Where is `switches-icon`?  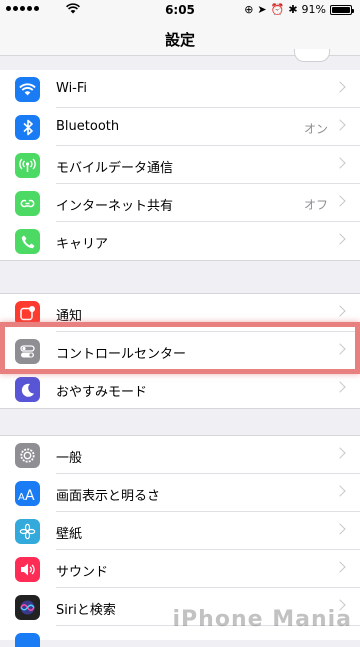
switches-icon is located at coordinates (27, 351).